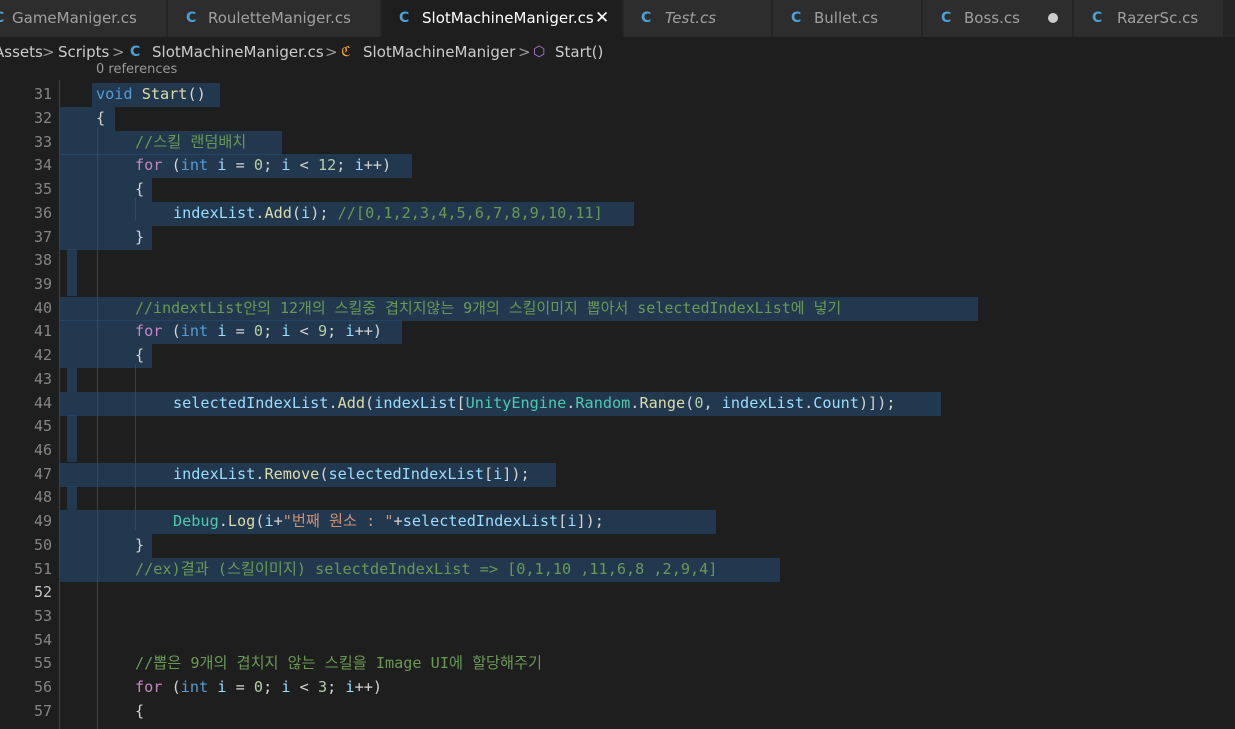 This screenshot has width=1235, height=729. What do you see at coordinates (351, 475) in the screenshot?
I see `code-line-47: indexList.Remove(selectedIndexList[i]);` at bounding box center [351, 475].